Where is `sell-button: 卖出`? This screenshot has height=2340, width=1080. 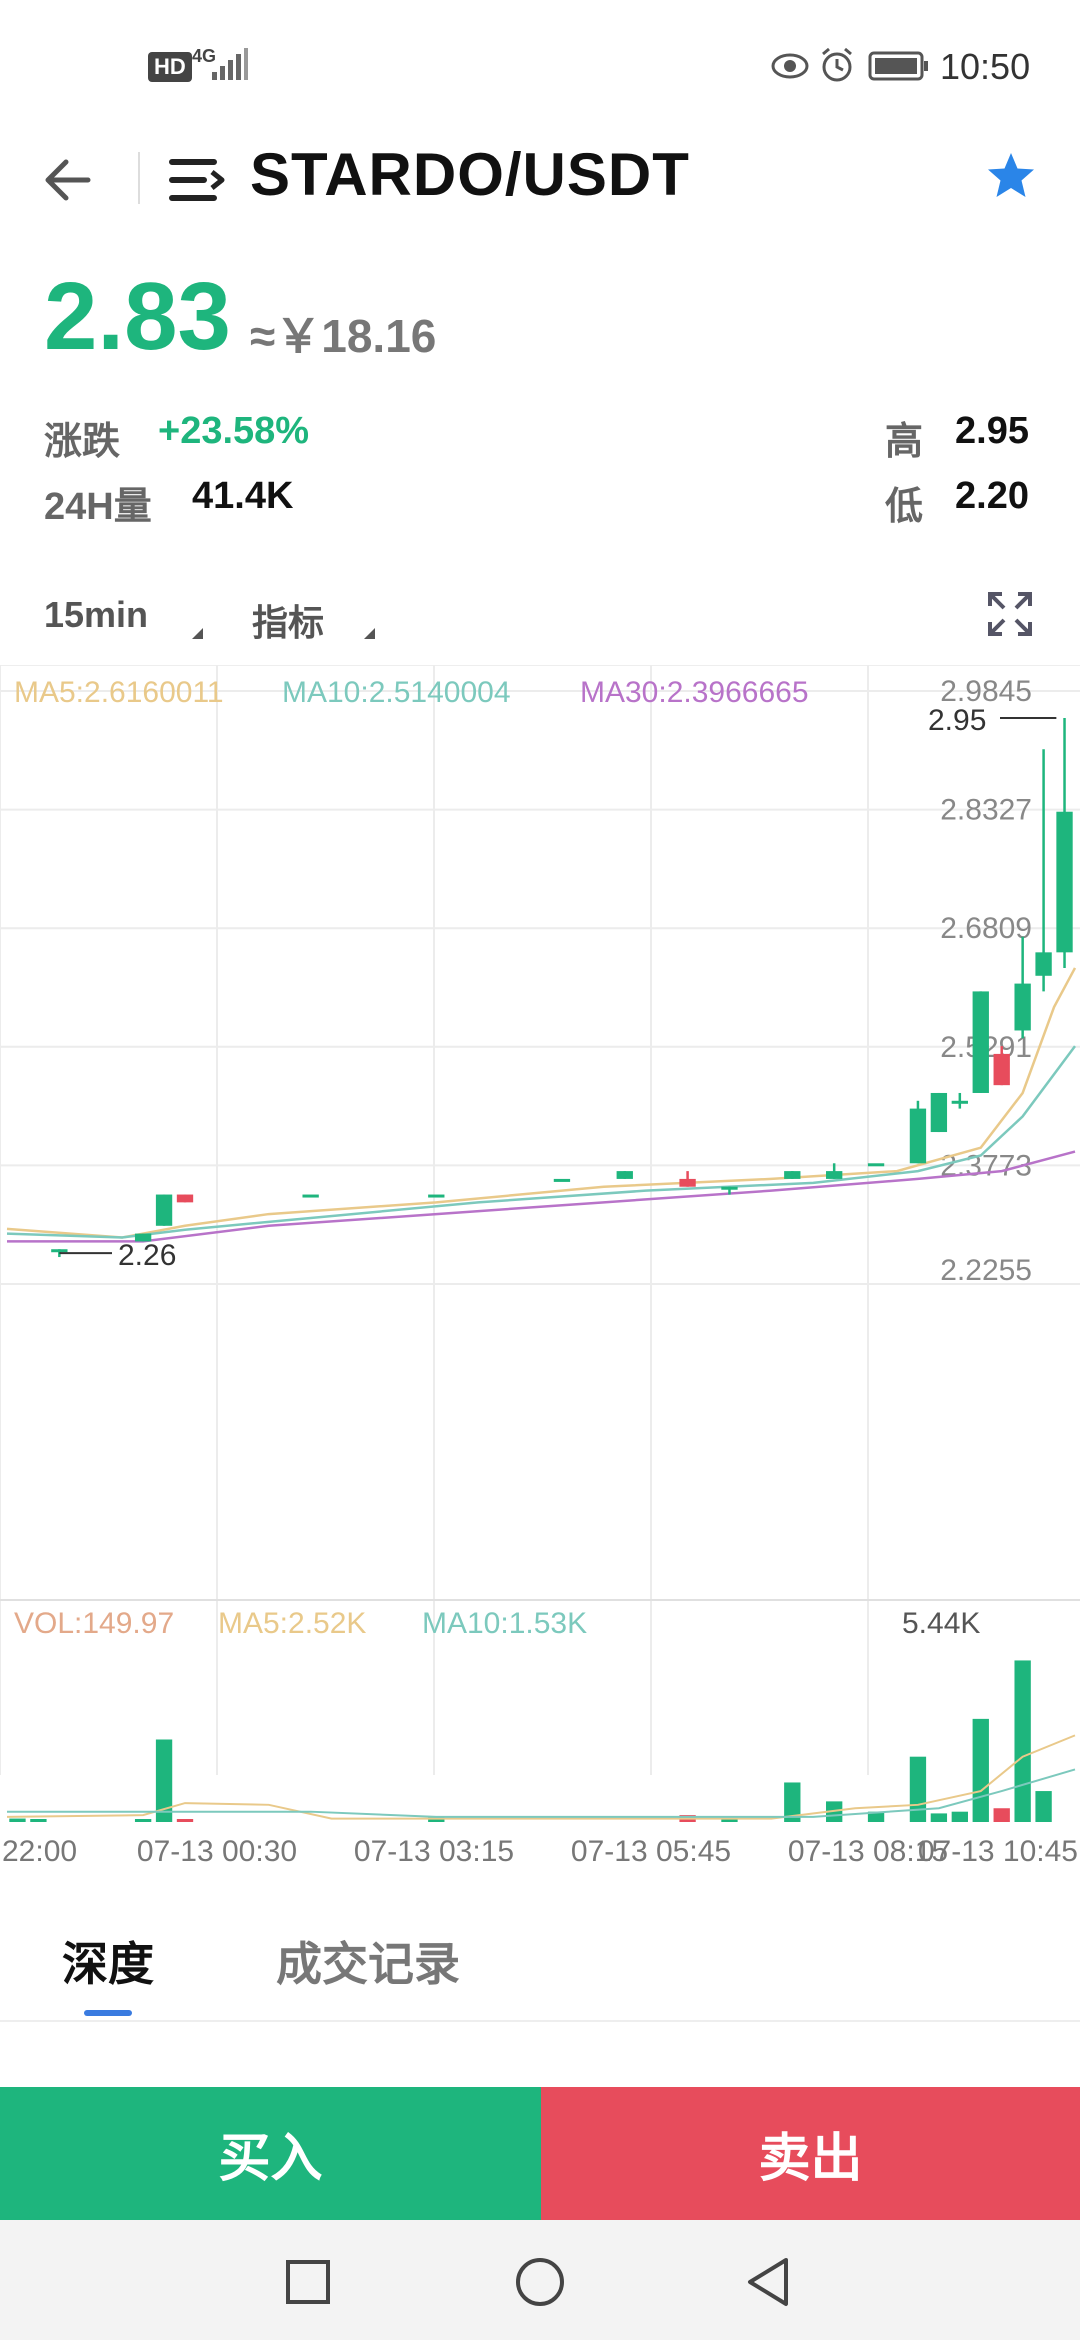
sell-button: 卖出 is located at coordinates (810, 2153).